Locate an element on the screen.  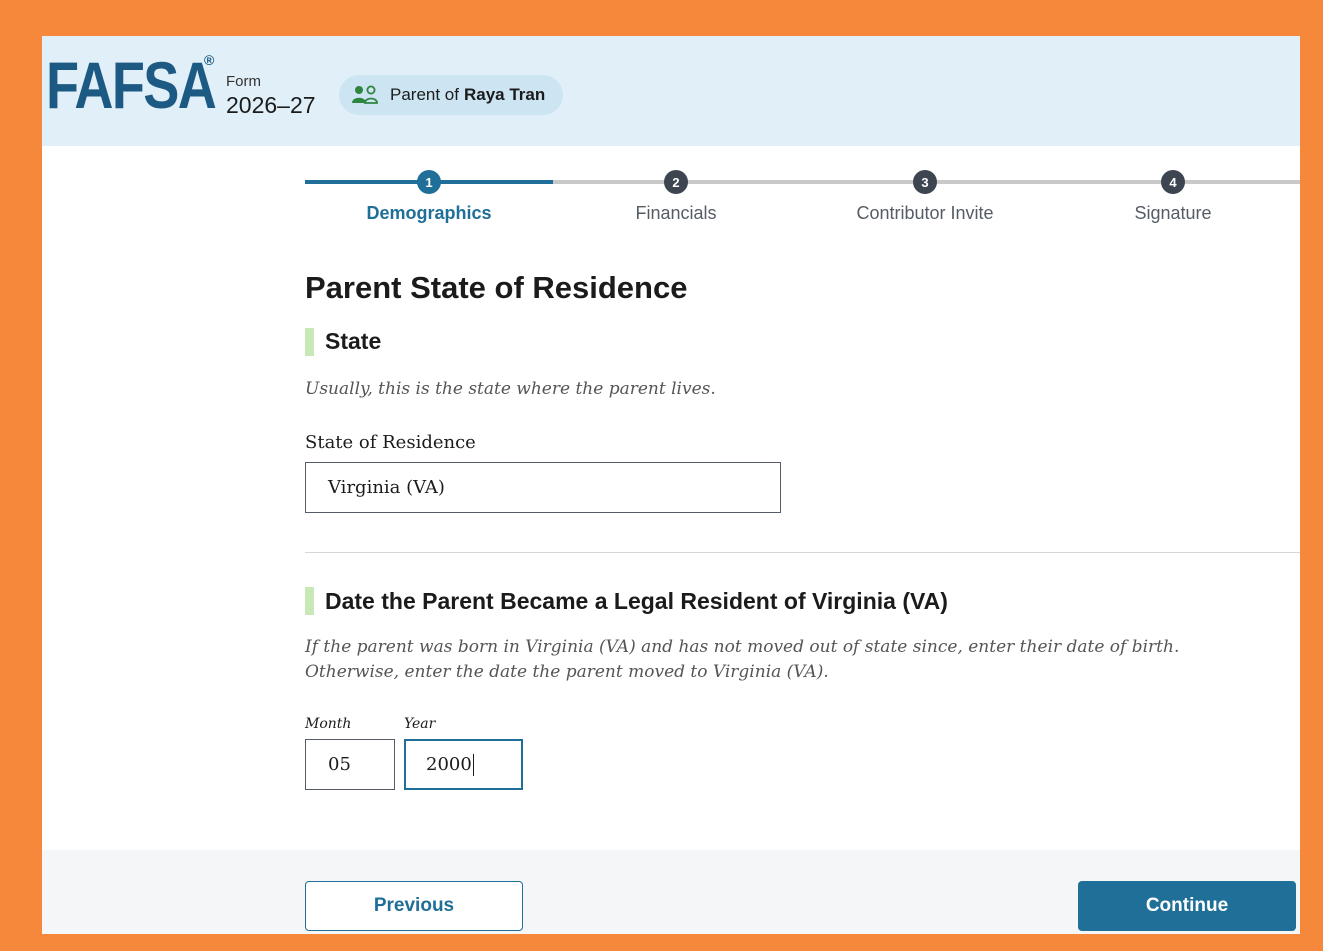
fafsa-logo: FAFSA is located at coordinates (131, 85).